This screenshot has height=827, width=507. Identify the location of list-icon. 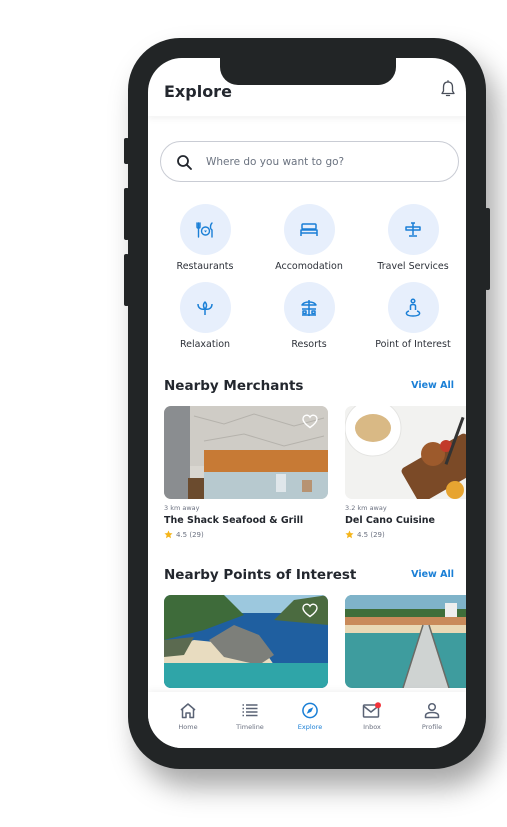
(250, 710).